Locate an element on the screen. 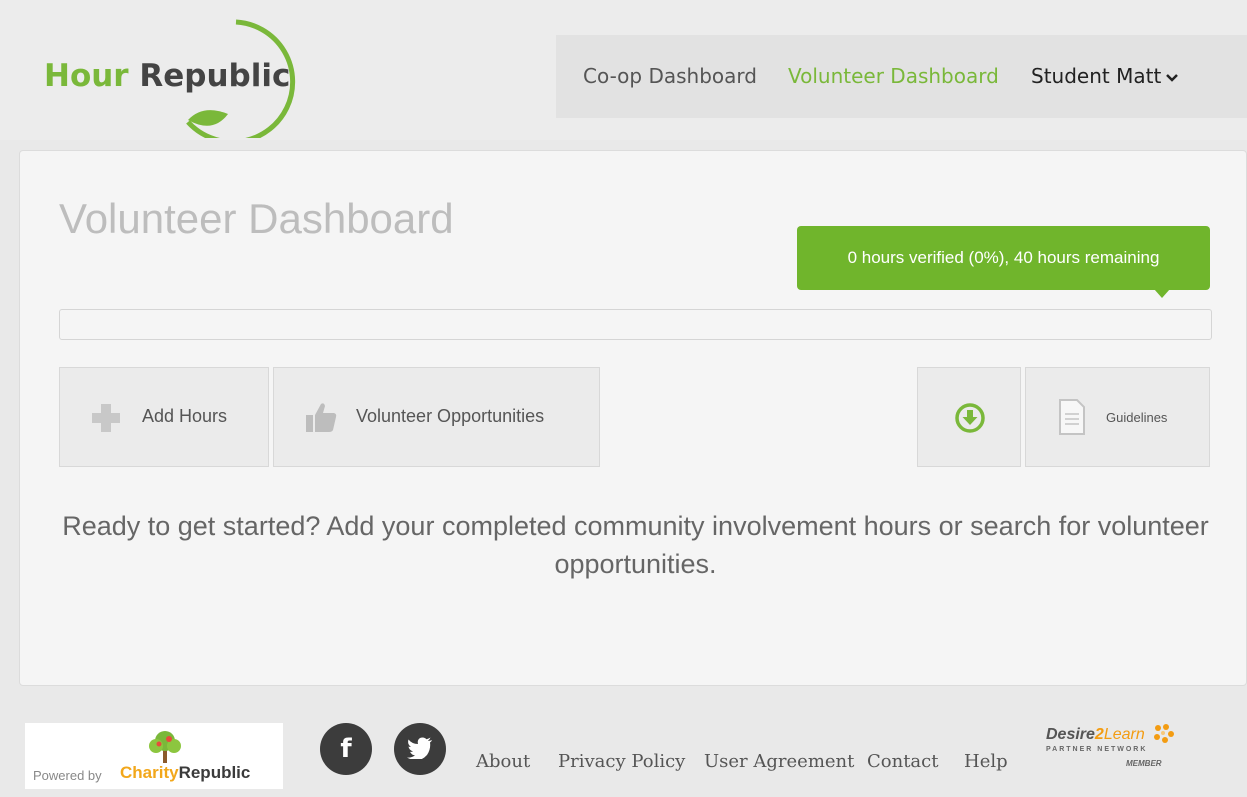 This screenshot has width=1247, height=797. facebook-icon: f is located at coordinates (346, 749).